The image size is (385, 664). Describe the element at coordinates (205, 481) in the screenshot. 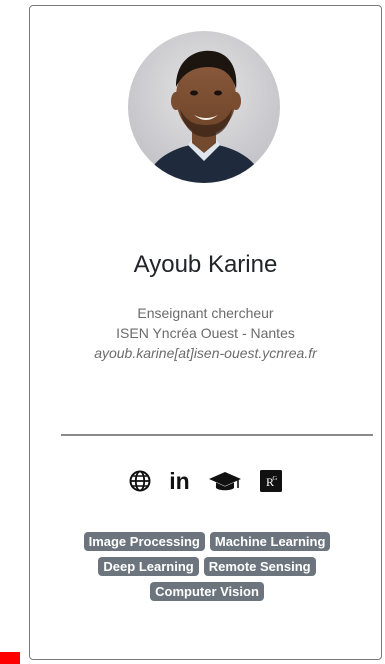

I see `social-links: in R G` at that location.